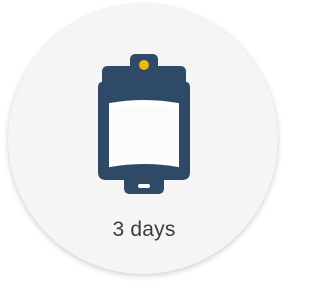 This screenshot has height=282, width=320. I want to click on blood-bag-icon, so click(144, 124).